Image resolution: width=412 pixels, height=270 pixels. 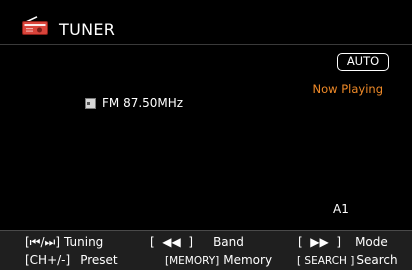 What do you see at coordinates (35, 25) in the screenshot?
I see `radio-icon` at bounding box center [35, 25].